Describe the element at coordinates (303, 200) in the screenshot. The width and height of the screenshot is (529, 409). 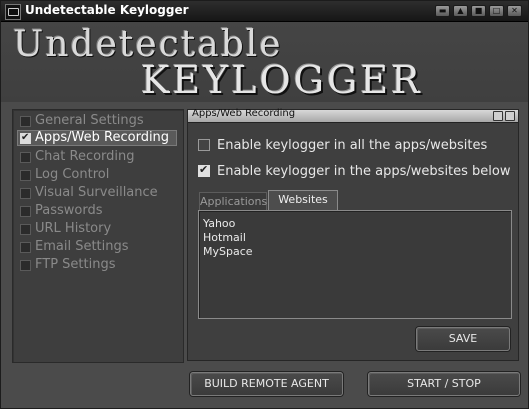
I see `tab-websites: Websites` at that location.